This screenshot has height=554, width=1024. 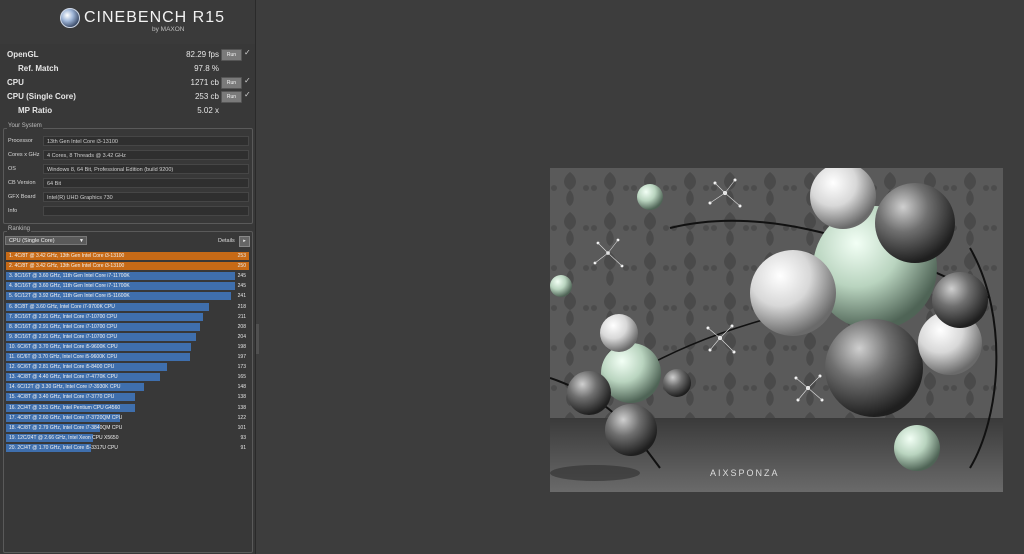 I want to click on score-label: Ref. Match, so click(x=38, y=68).